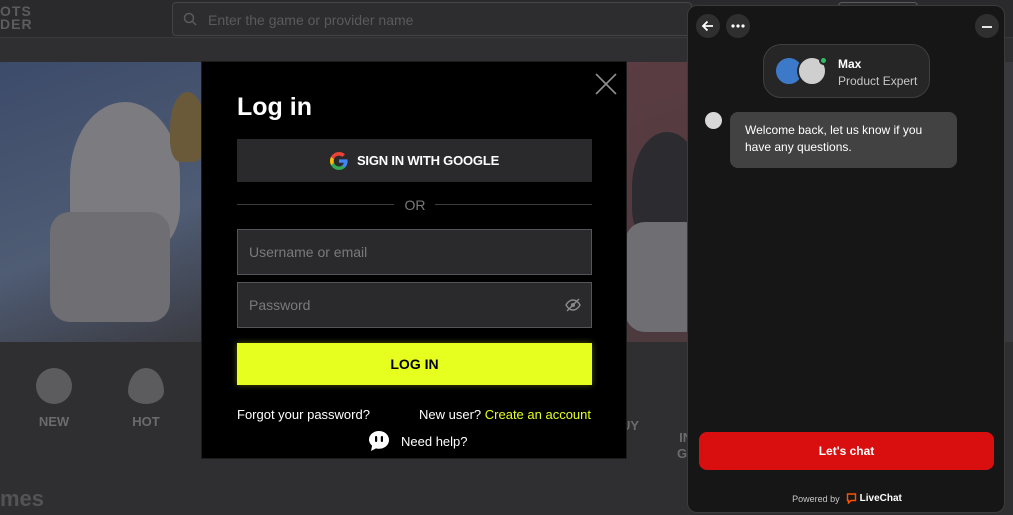  Describe the element at coordinates (538, 414) in the screenshot. I see `create-account-link: Create an account` at that location.